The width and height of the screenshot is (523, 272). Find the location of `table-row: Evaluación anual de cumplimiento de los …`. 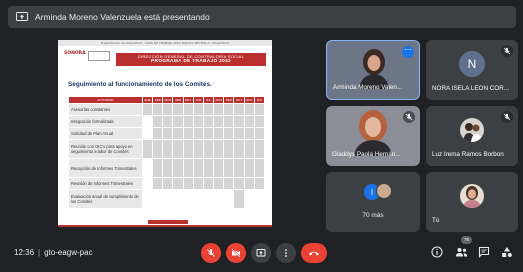

table-row: Evaluación anual de cumplimiento de los … is located at coordinates (167, 199).